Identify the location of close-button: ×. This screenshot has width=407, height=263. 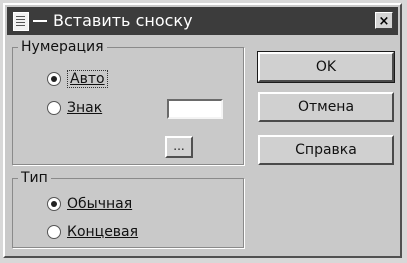
(384, 20).